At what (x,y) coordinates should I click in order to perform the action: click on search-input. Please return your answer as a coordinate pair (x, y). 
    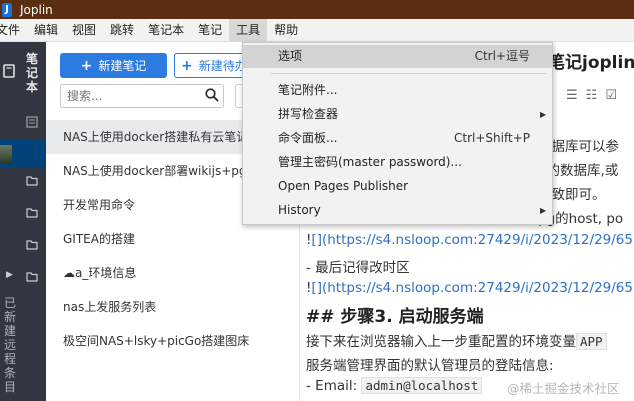
    Looking at the image, I should click on (142, 96).